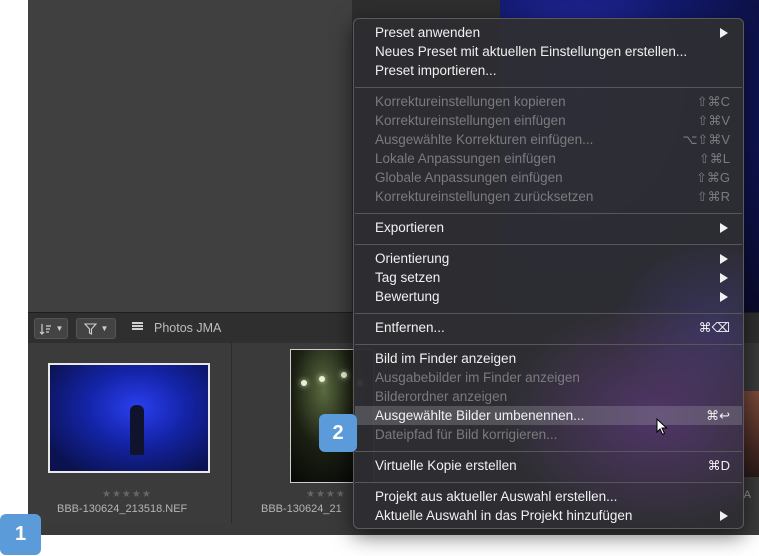  I want to click on menu-item: Korrektureinstellungen zurücksetzen ⇧⌘R, so click(548, 196).